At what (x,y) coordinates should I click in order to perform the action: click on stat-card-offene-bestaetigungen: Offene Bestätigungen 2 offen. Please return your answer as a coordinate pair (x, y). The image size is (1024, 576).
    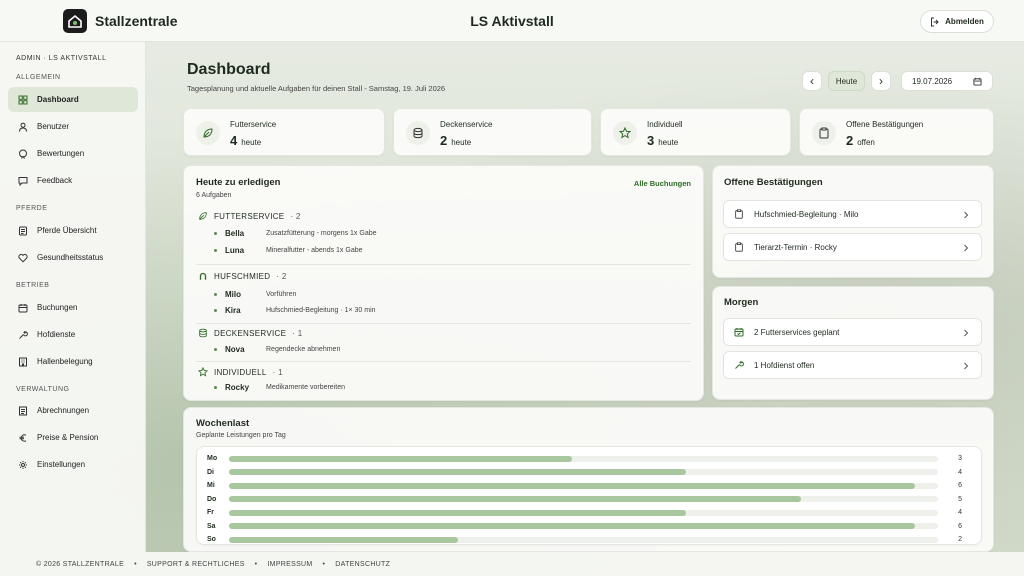
    Looking at the image, I should click on (896, 132).